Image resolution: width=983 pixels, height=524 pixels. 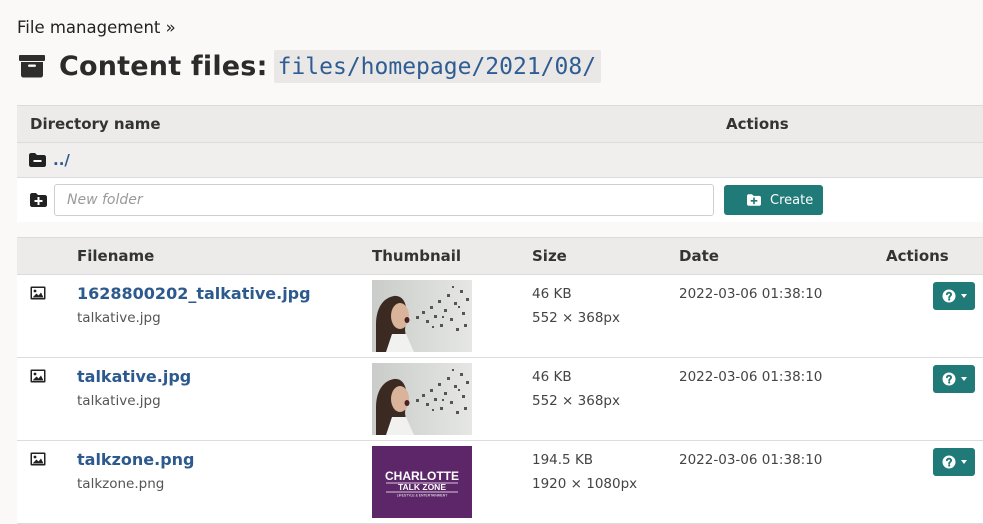 I want to click on directory-table-header: Directory name Actions, so click(x=500, y=124).